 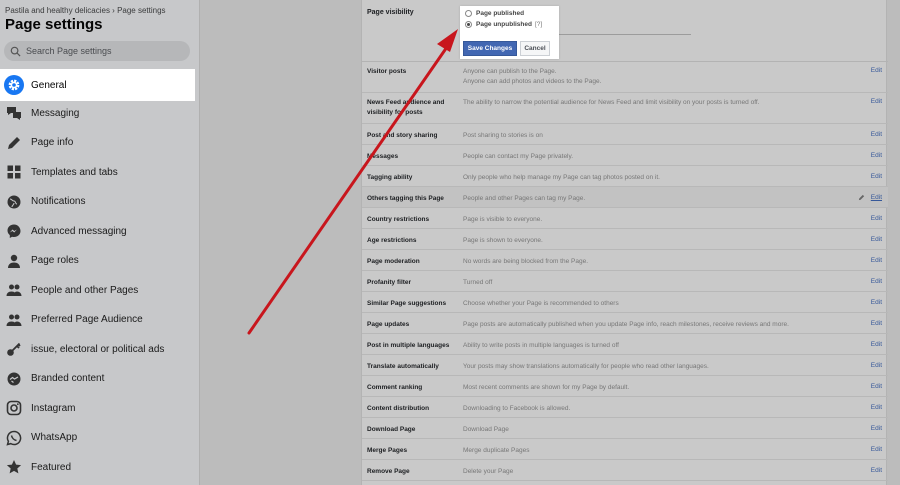 I want to click on gear-icon, so click(x=14, y=85).